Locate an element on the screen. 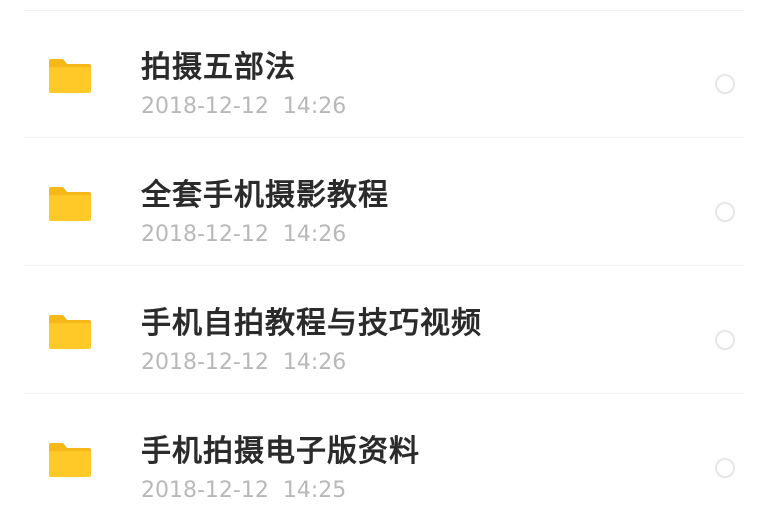 This screenshot has height=510, width=768. file-name: 拍摄五部法 is located at coordinates (218, 67).